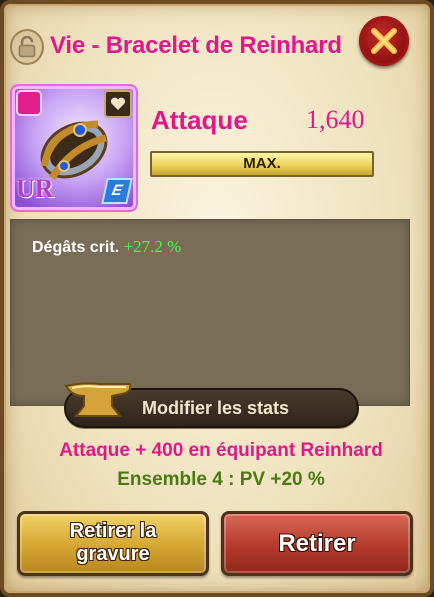 The width and height of the screenshot is (434, 597). What do you see at coordinates (317, 543) in the screenshot?
I see `remove-button: Retirer` at bounding box center [317, 543].